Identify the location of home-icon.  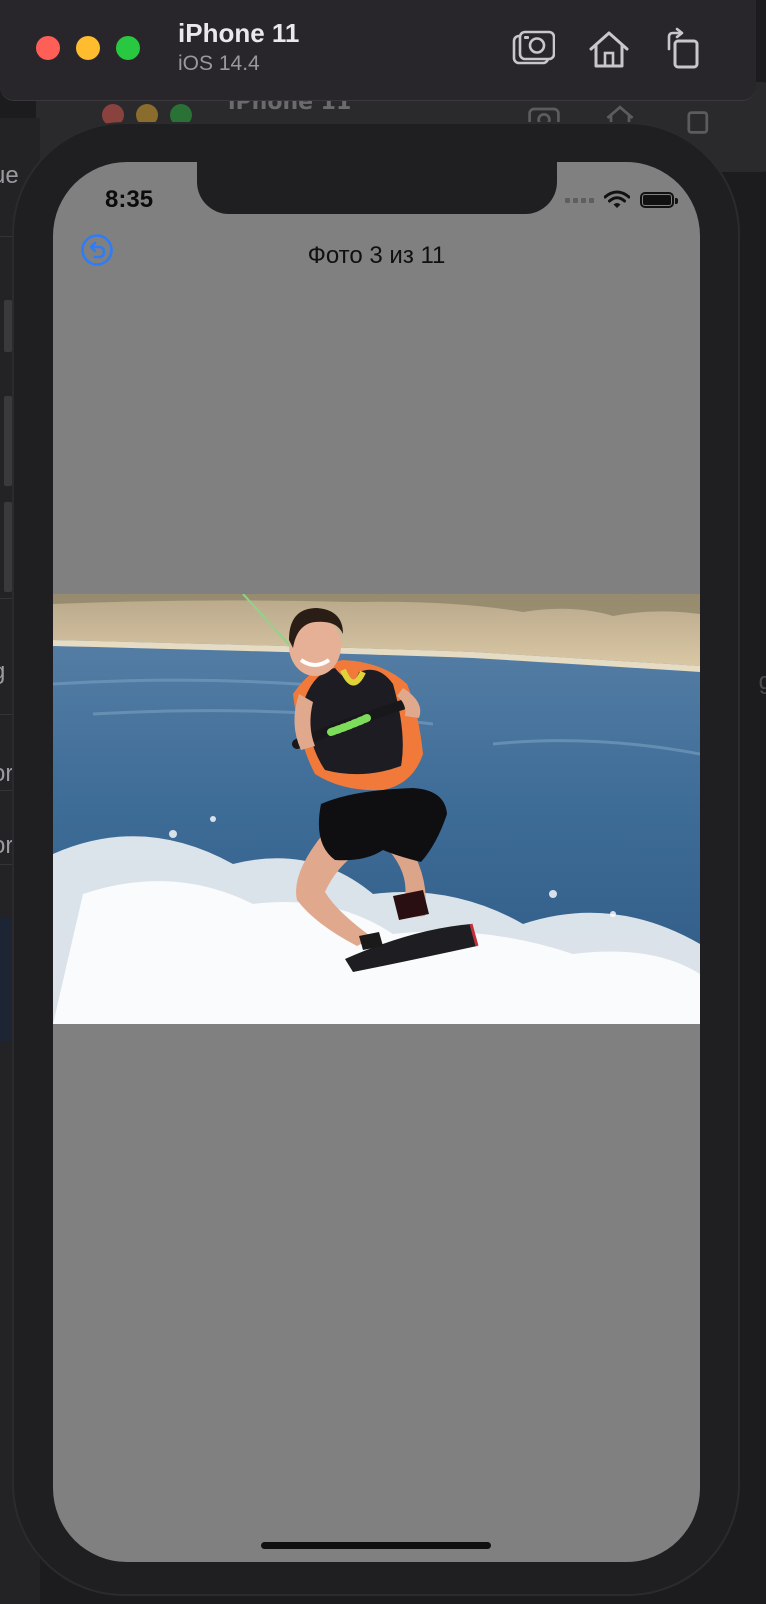
(609, 49).